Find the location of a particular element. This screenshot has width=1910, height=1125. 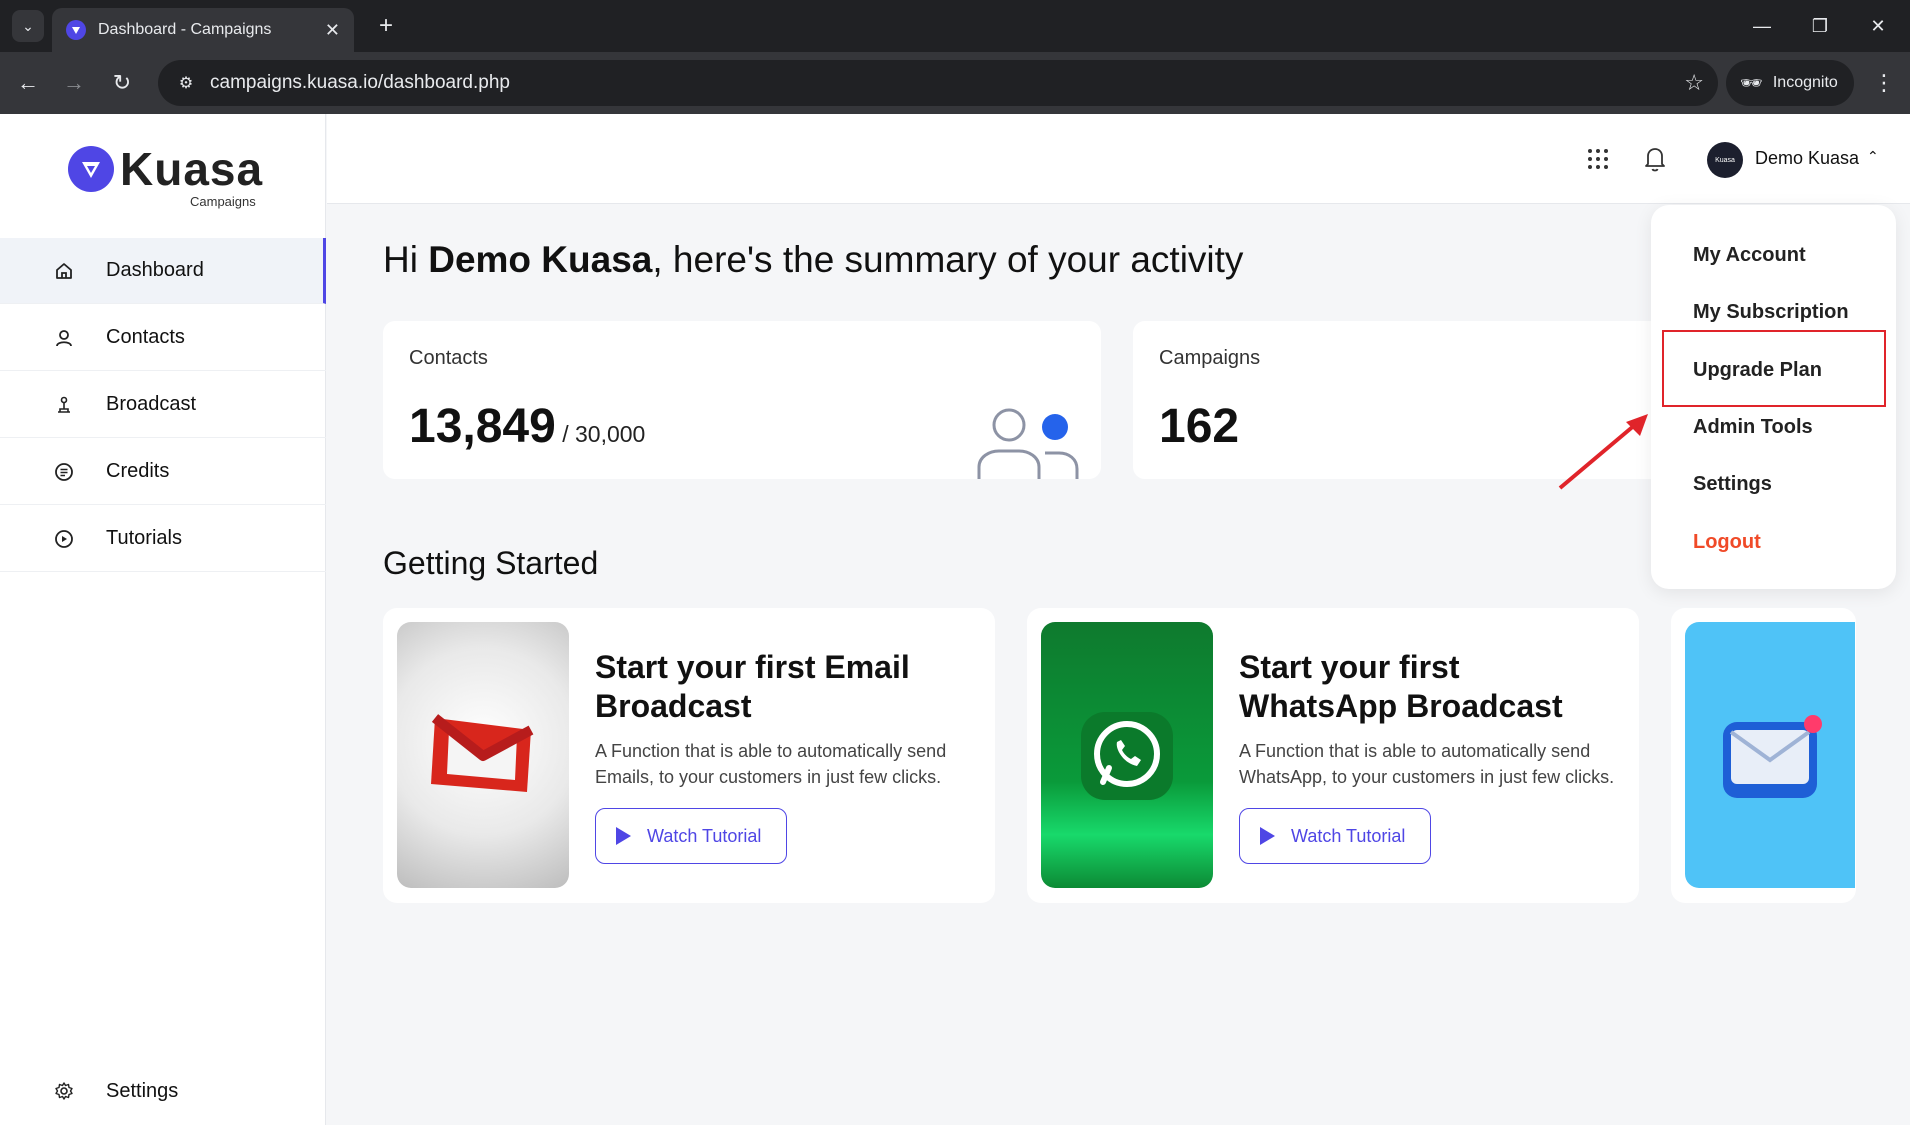

menu-item-my-account: My Account is located at coordinates (1749, 255).